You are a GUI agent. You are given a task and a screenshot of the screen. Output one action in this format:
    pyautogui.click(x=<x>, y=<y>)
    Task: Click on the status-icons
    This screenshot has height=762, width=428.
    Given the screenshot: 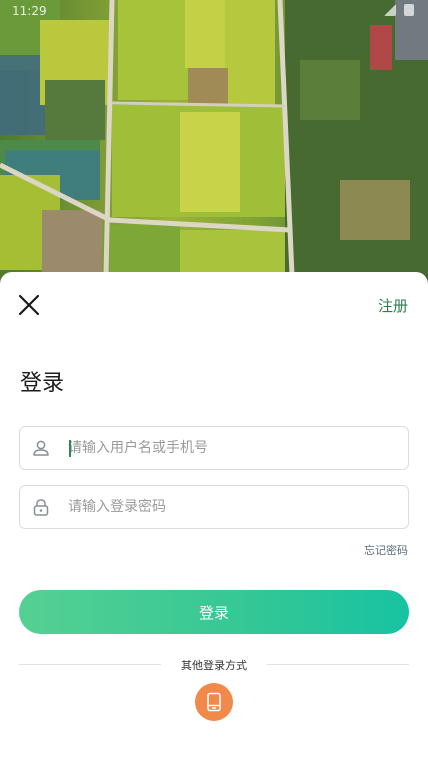 What is the action you would take?
    pyautogui.click(x=399, y=10)
    